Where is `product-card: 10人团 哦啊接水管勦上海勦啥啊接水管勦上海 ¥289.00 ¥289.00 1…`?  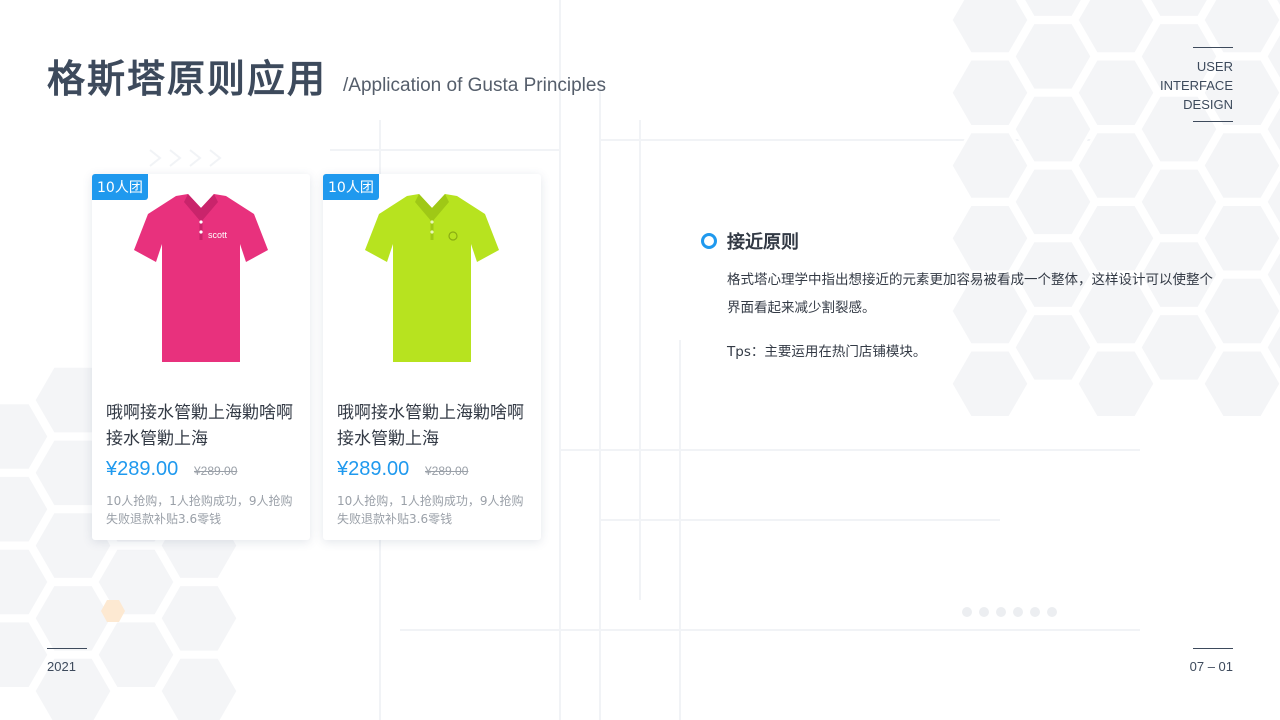
product-card: 10人团 哦啊接水管勦上海勦啥啊接水管勦上海 ¥289.00 ¥289.00 1… is located at coordinates (432, 357).